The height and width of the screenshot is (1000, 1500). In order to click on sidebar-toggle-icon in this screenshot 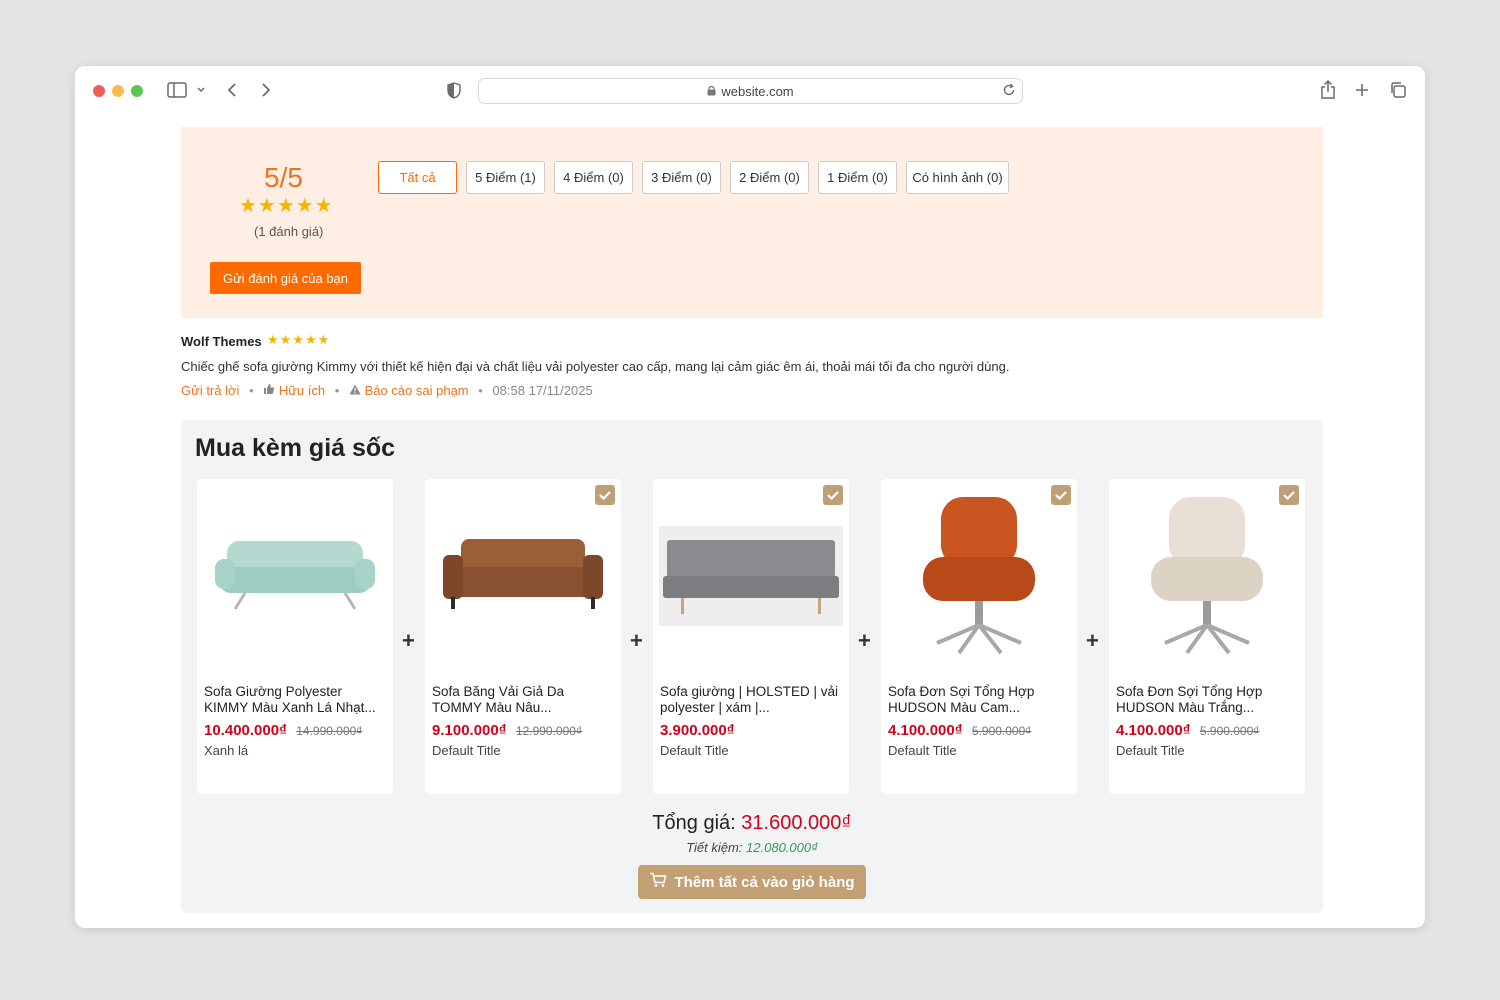, I will do `click(177, 92)`.